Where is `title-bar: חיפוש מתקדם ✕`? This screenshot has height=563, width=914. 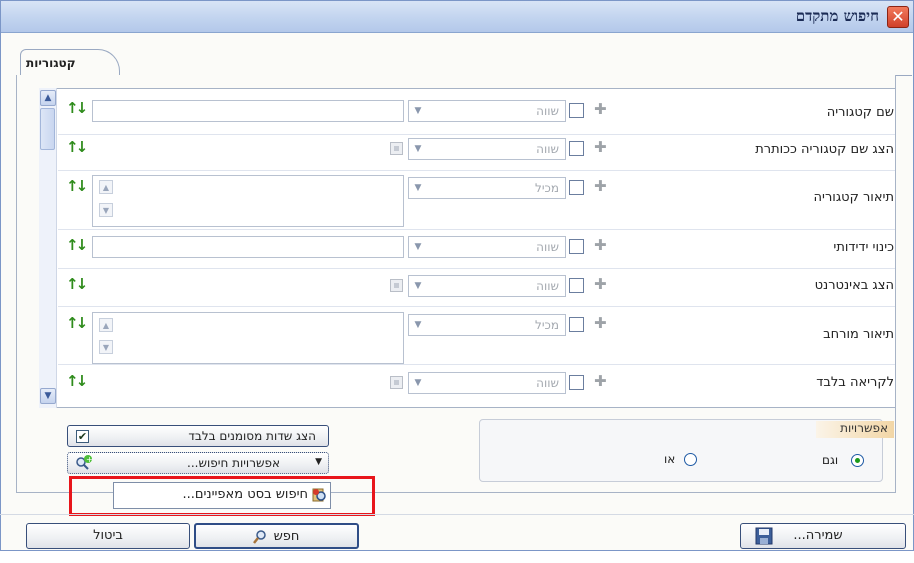
title-bar: חיפוש מתקדם ✕ is located at coordinates (457, 17).